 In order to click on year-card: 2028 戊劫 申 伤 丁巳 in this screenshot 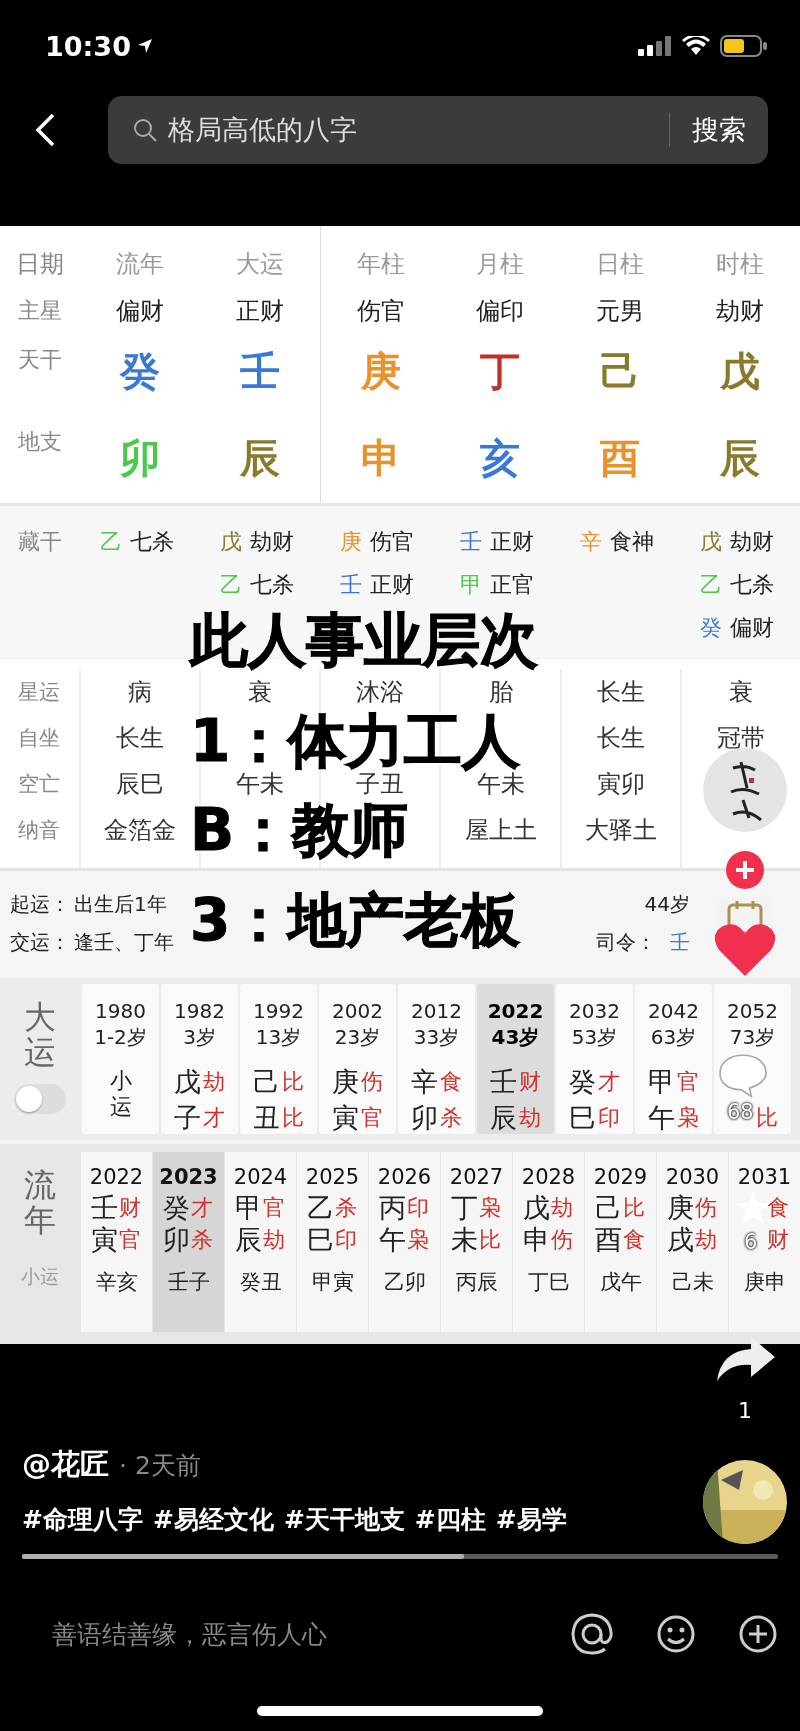, I will do `click(548, 1242)`.